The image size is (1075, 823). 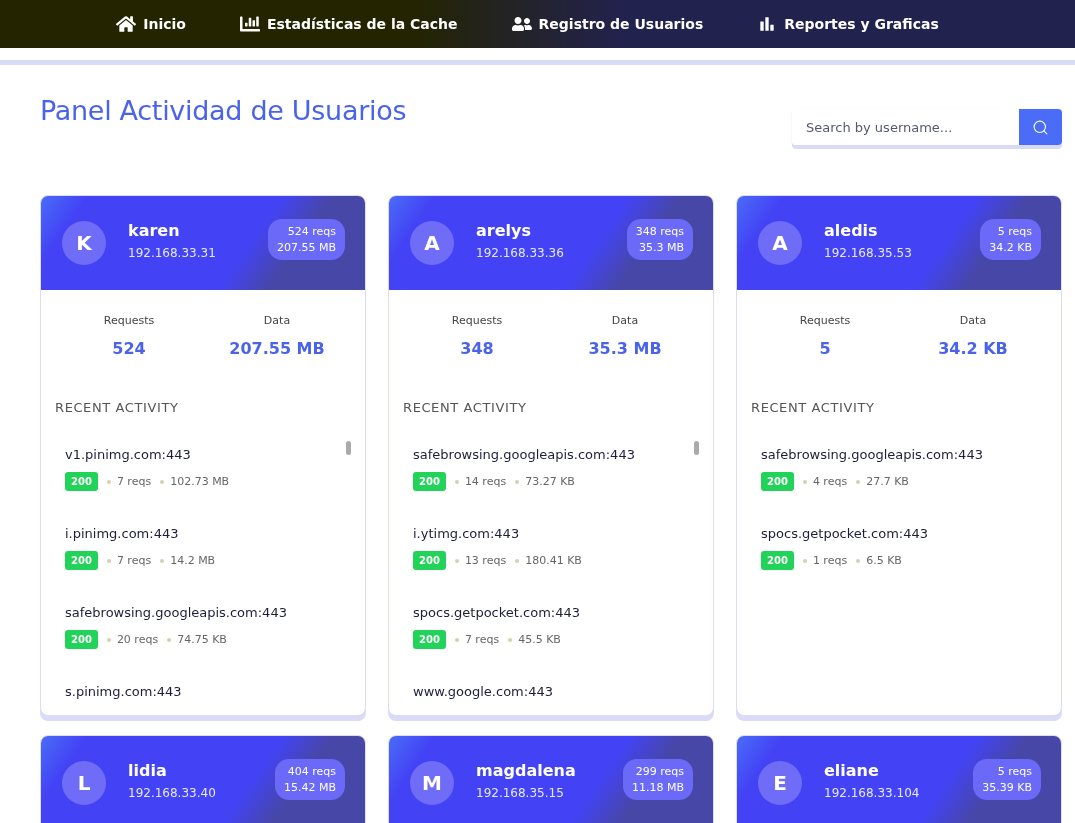 What do you see at coordinates (467, 533) in the screenshot?
I see `host-name: i.ytimg.com:443` at bounding box center [467, 533].